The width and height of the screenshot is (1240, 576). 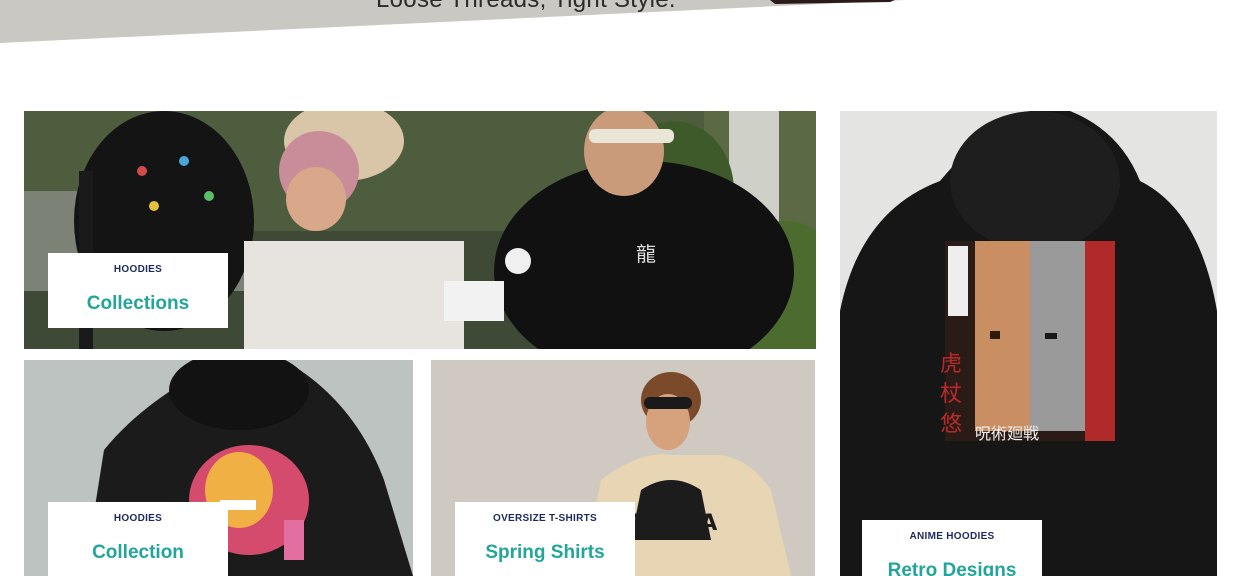 I want to click on collection-title: Spring Shirts, so click(x=545, y=553).